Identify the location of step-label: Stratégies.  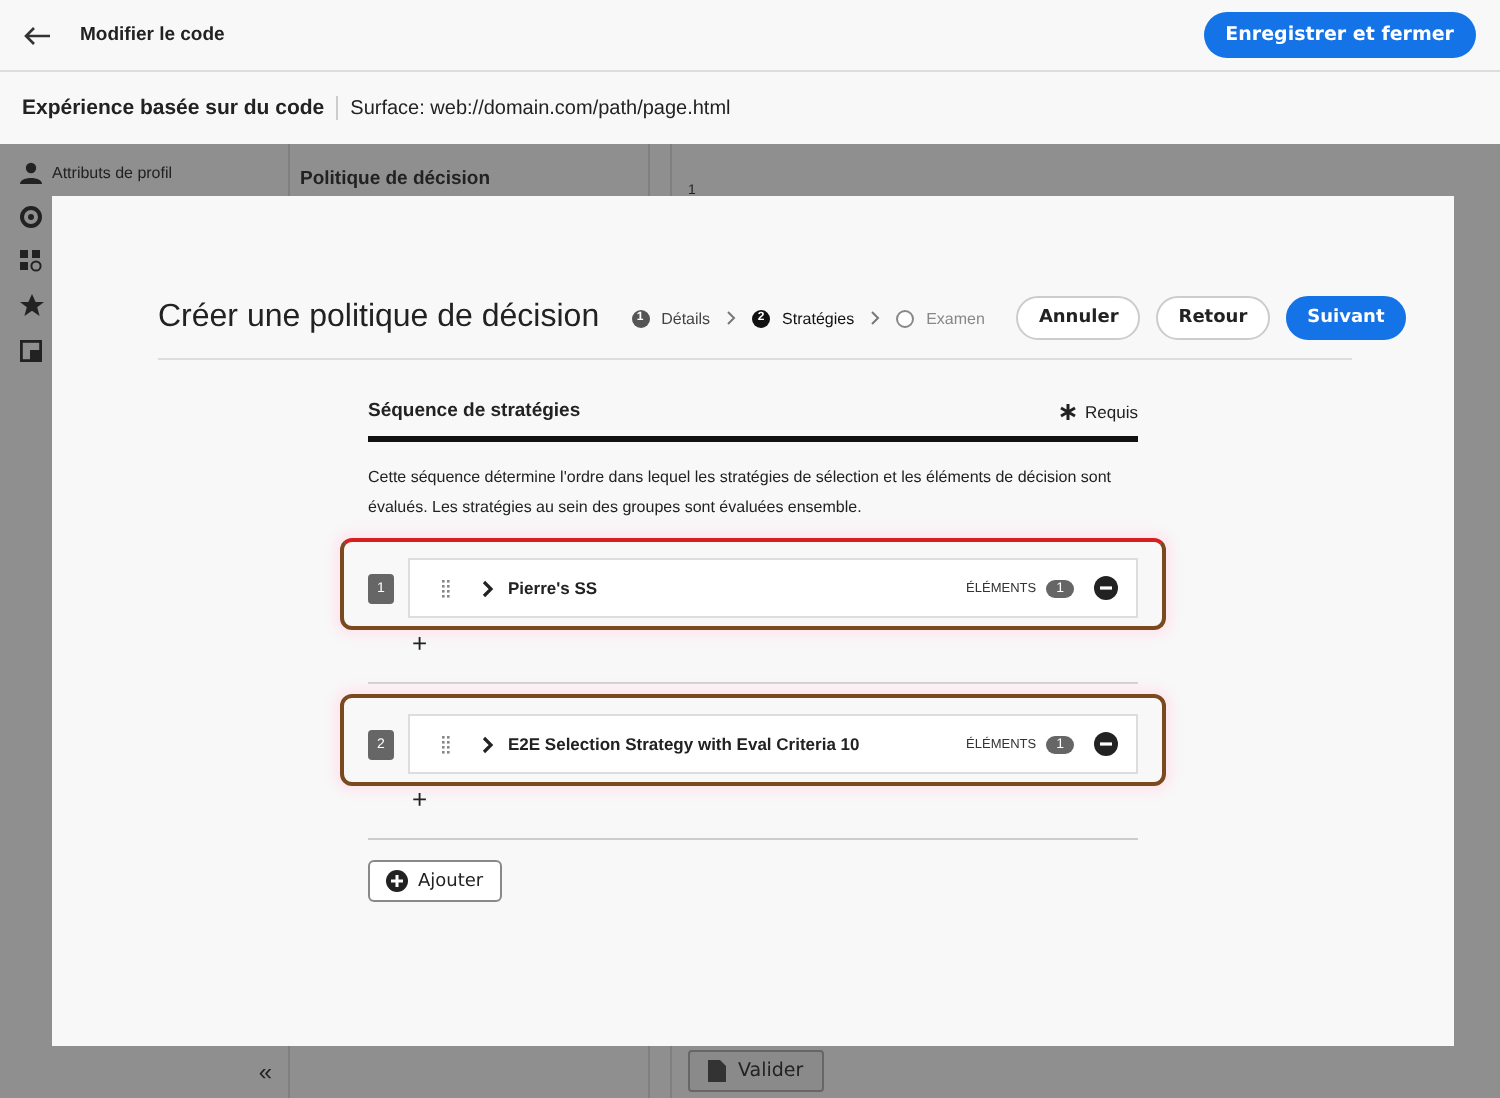
(818, 318).